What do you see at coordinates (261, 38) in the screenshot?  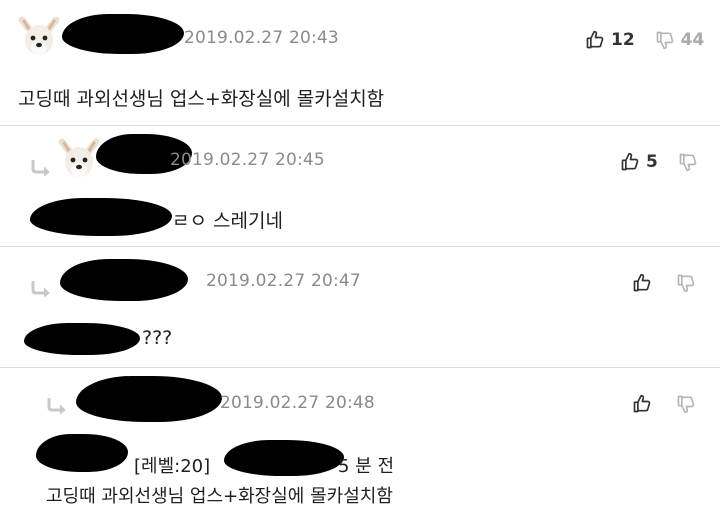 I see `comment-timestamp: 2019.02.27 20:43` at bounding box center [261, 38].